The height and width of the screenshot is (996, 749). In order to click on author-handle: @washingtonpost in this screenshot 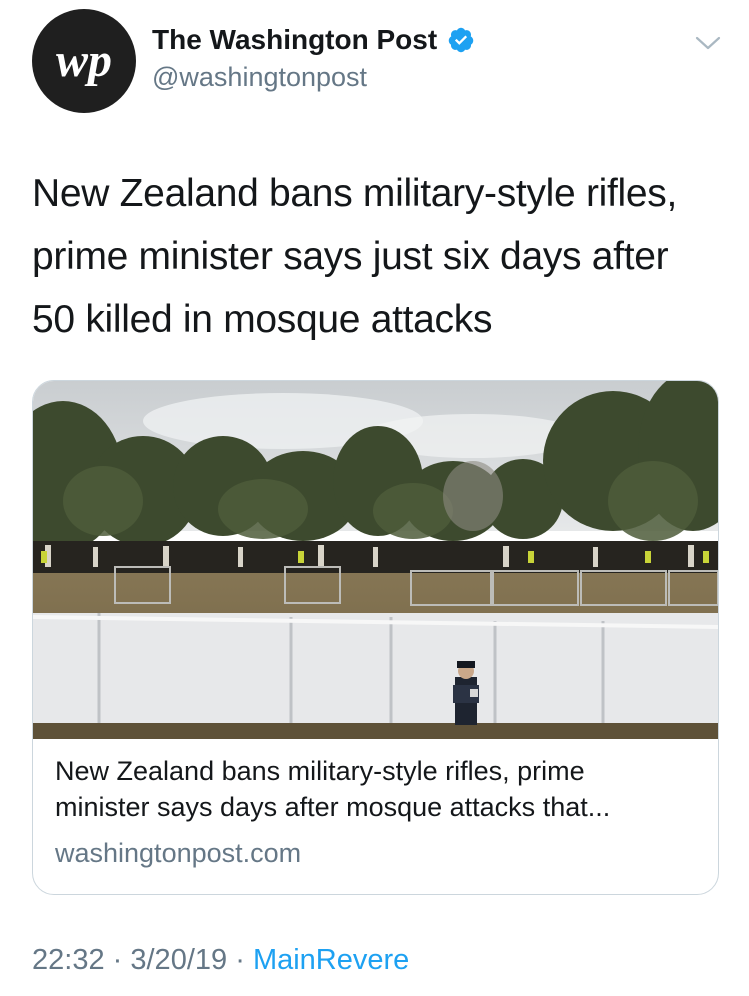, I will do `click(405, 77)`.